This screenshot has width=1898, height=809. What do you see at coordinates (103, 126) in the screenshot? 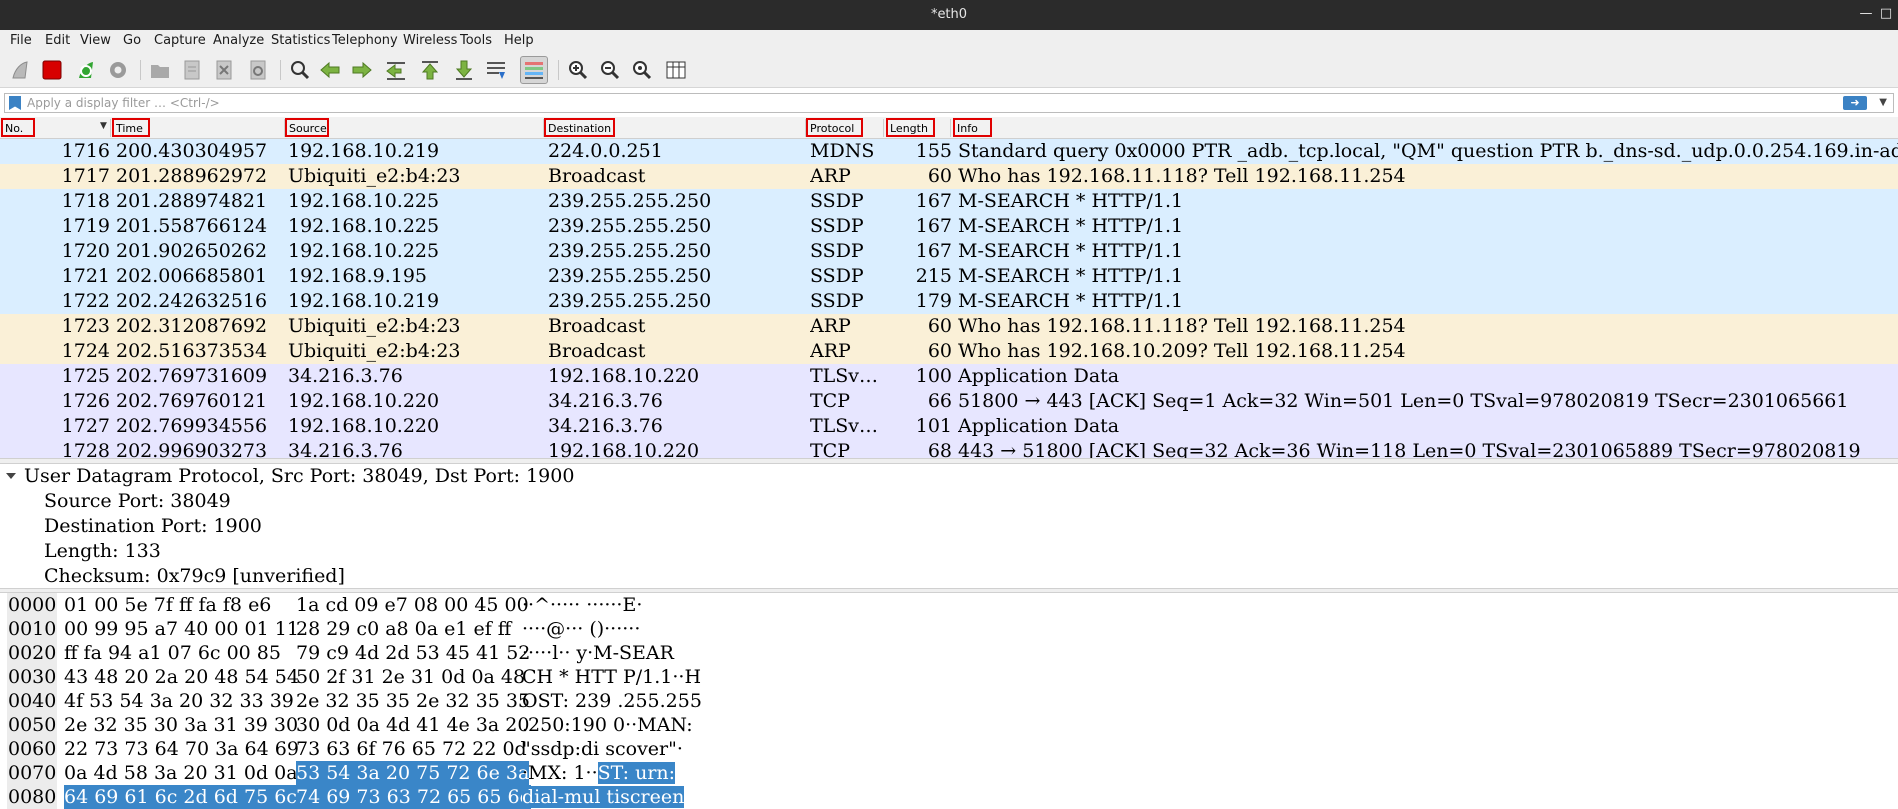
I see `sort-descending-icon: ▼` at bounding box center [103, 126].